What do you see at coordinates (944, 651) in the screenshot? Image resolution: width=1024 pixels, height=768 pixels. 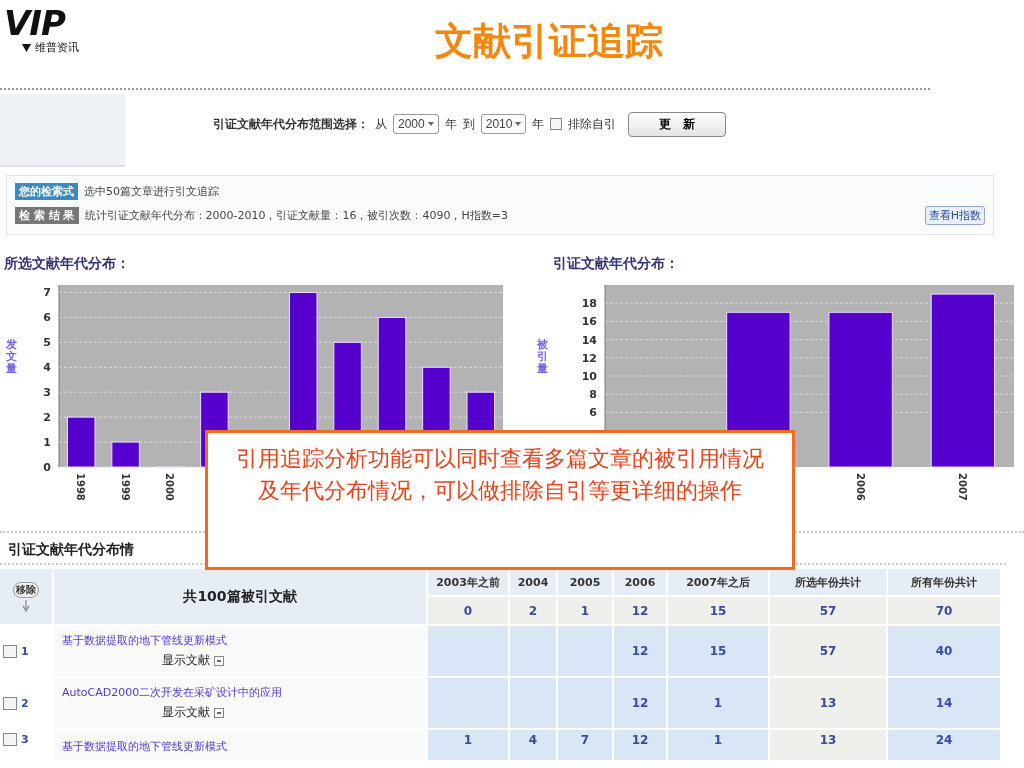 I see `table-cell: 40` at bounding box center [944, 651].